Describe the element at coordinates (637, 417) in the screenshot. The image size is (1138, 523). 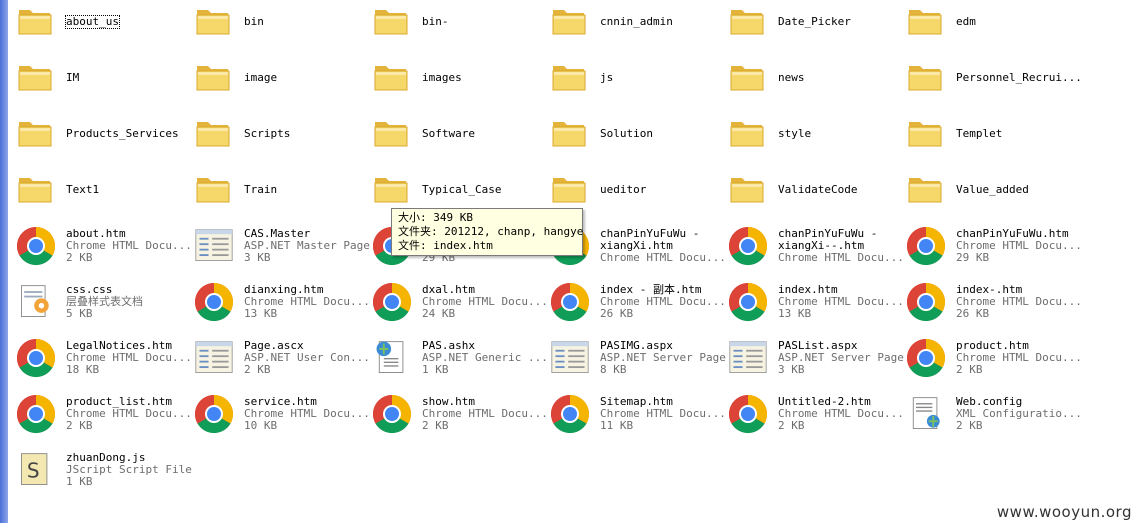
I see `file-item: Sitemap.htm Chrome HTML Docu... 11 KB` at that location.